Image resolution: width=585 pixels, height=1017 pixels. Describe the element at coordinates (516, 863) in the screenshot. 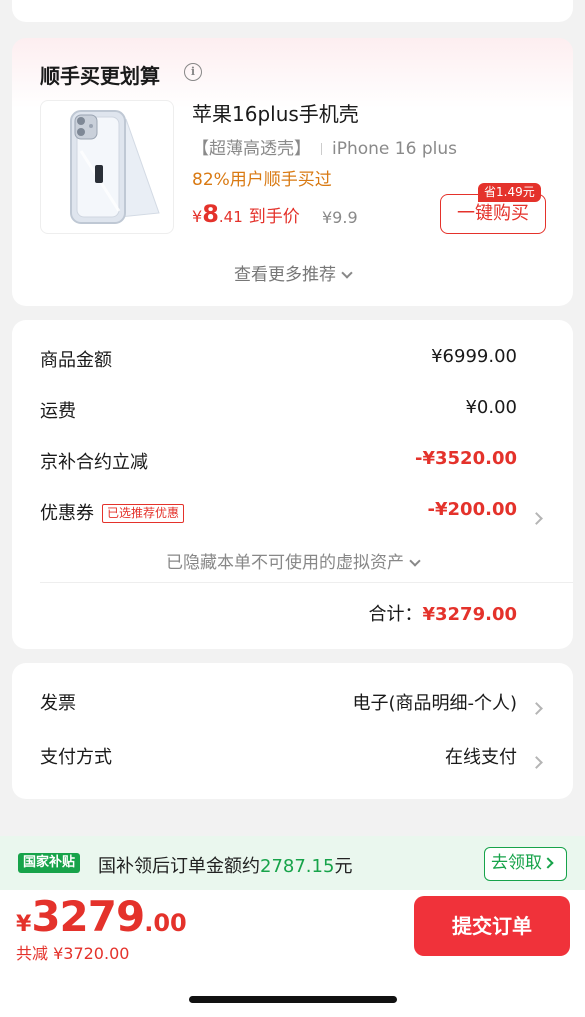

I see `claim-label: 去领取` at that location.